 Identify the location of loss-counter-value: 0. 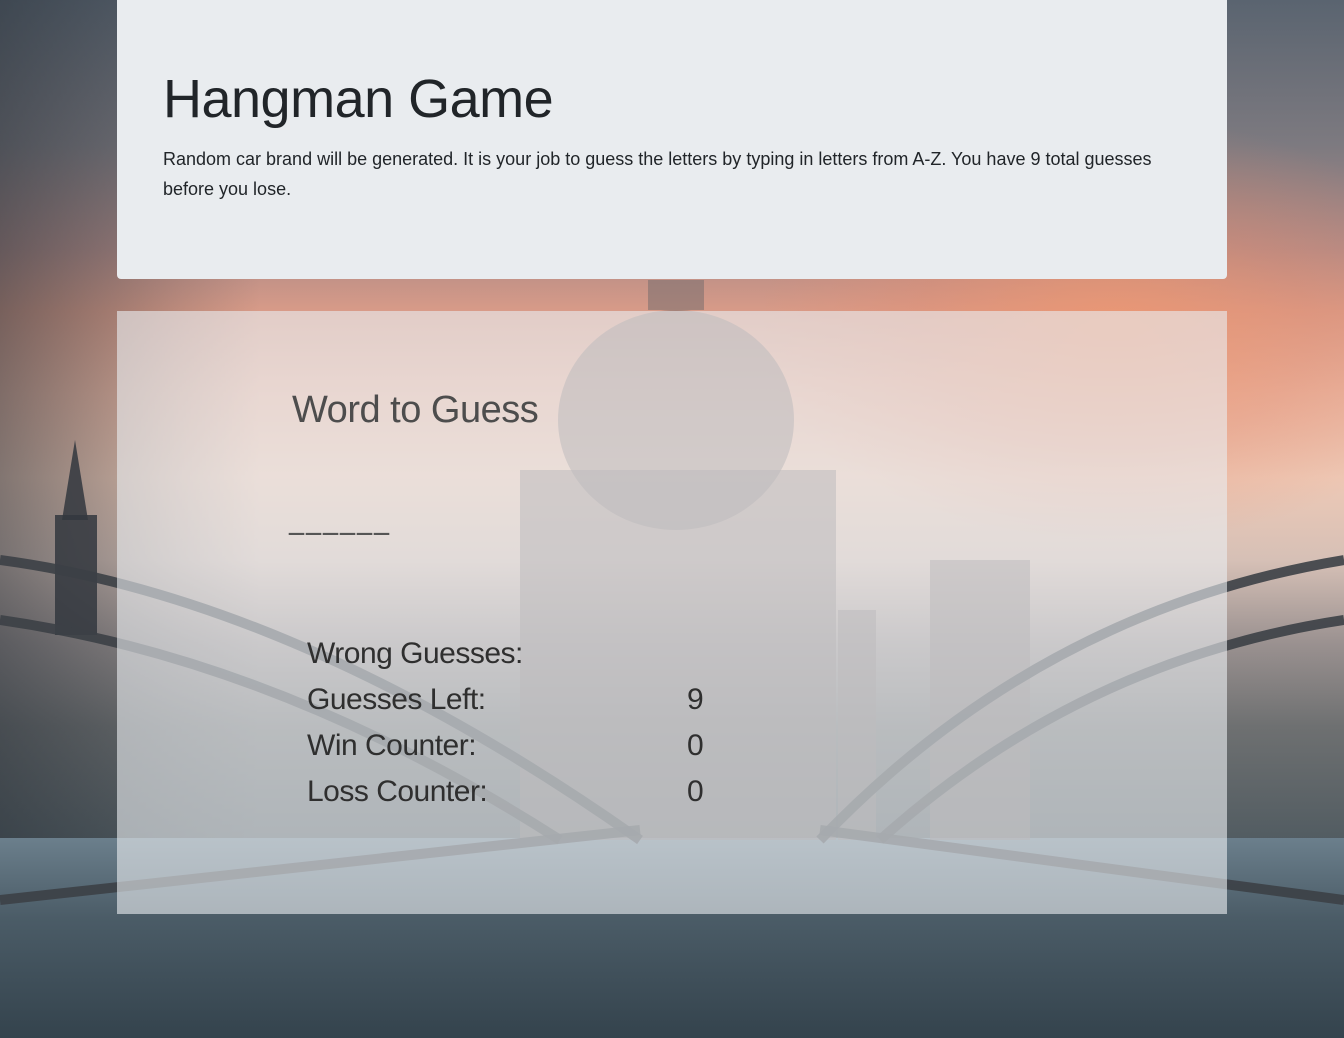
(695, 791).